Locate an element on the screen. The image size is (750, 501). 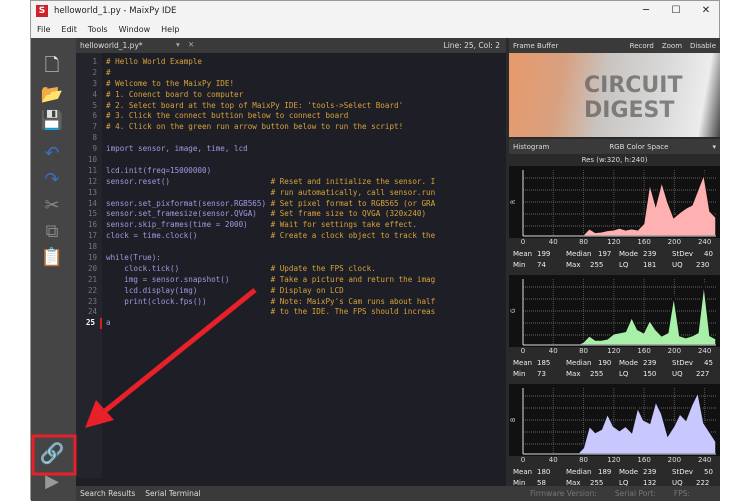
highlight-box is located at coordinates (54, 455).